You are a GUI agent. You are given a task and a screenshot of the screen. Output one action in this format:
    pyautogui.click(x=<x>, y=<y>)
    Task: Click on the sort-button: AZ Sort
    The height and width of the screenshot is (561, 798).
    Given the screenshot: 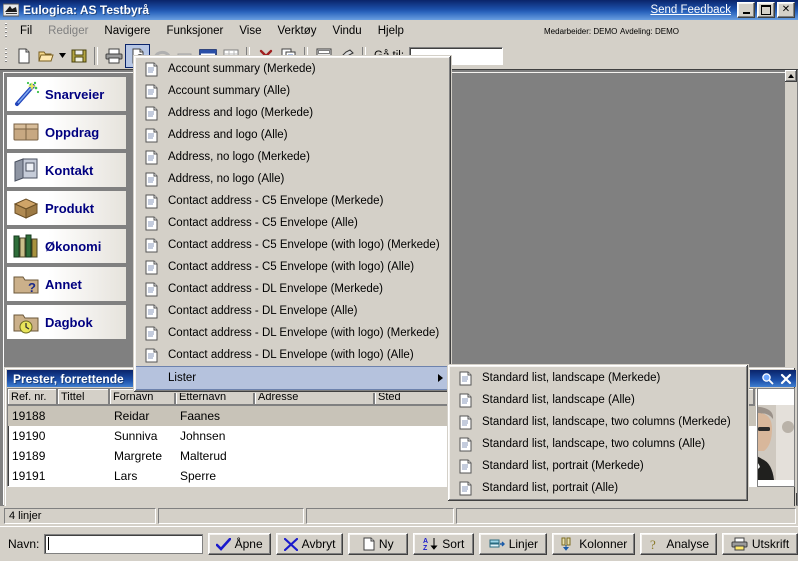 What is the action you would take?
    pyautogui.click(x=444, y=544)
    